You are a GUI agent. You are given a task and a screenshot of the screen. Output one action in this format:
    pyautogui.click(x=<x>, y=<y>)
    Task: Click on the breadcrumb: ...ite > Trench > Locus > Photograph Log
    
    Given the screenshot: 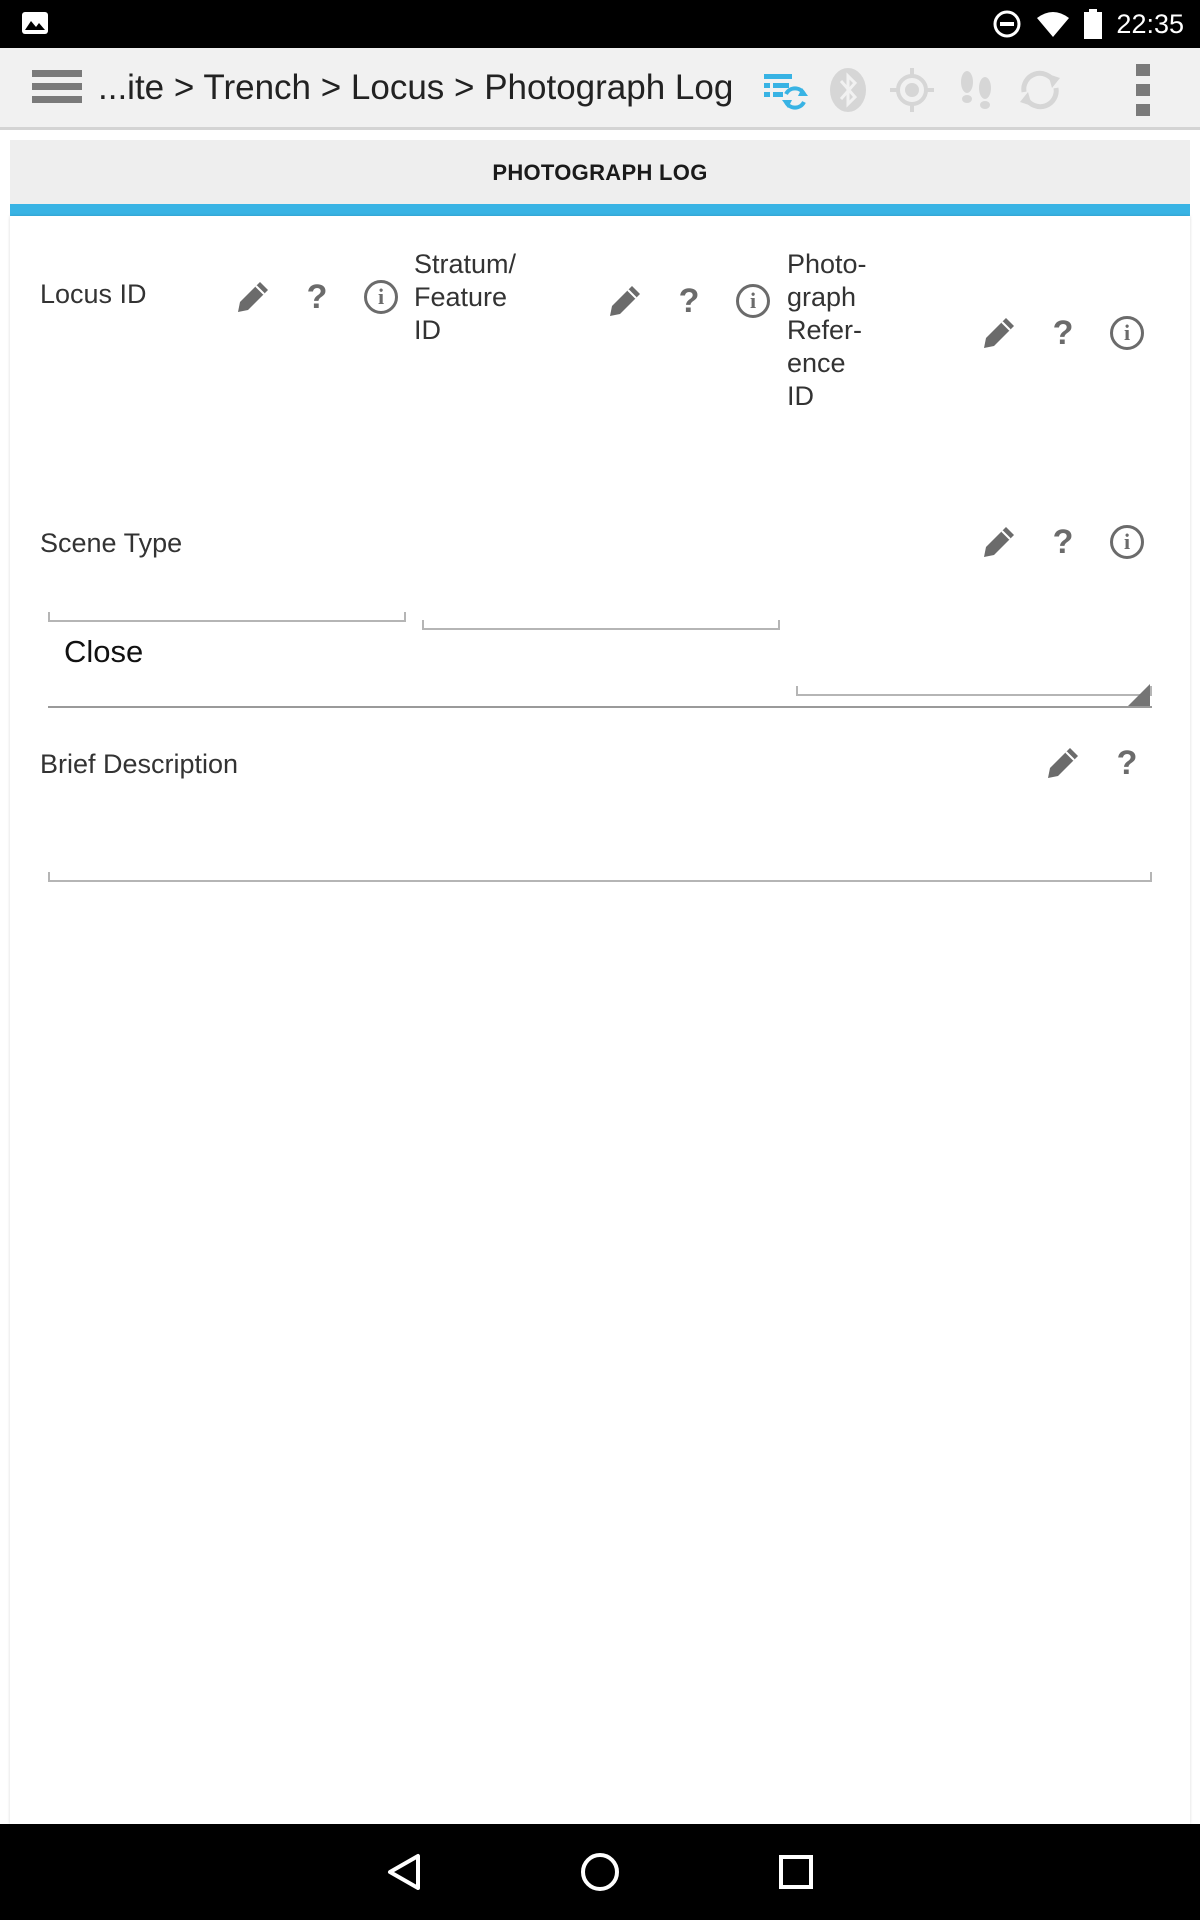 What is the action you would take?
    pyautogui.click(x=415, y=88)
    